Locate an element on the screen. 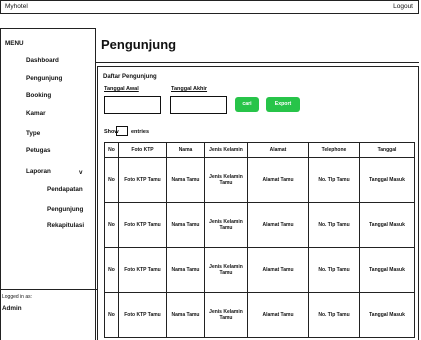 The height and width of the screenshot is (340, 421). sidebar-item-dashboard: Dashboard is located at coordinates (42, 60).